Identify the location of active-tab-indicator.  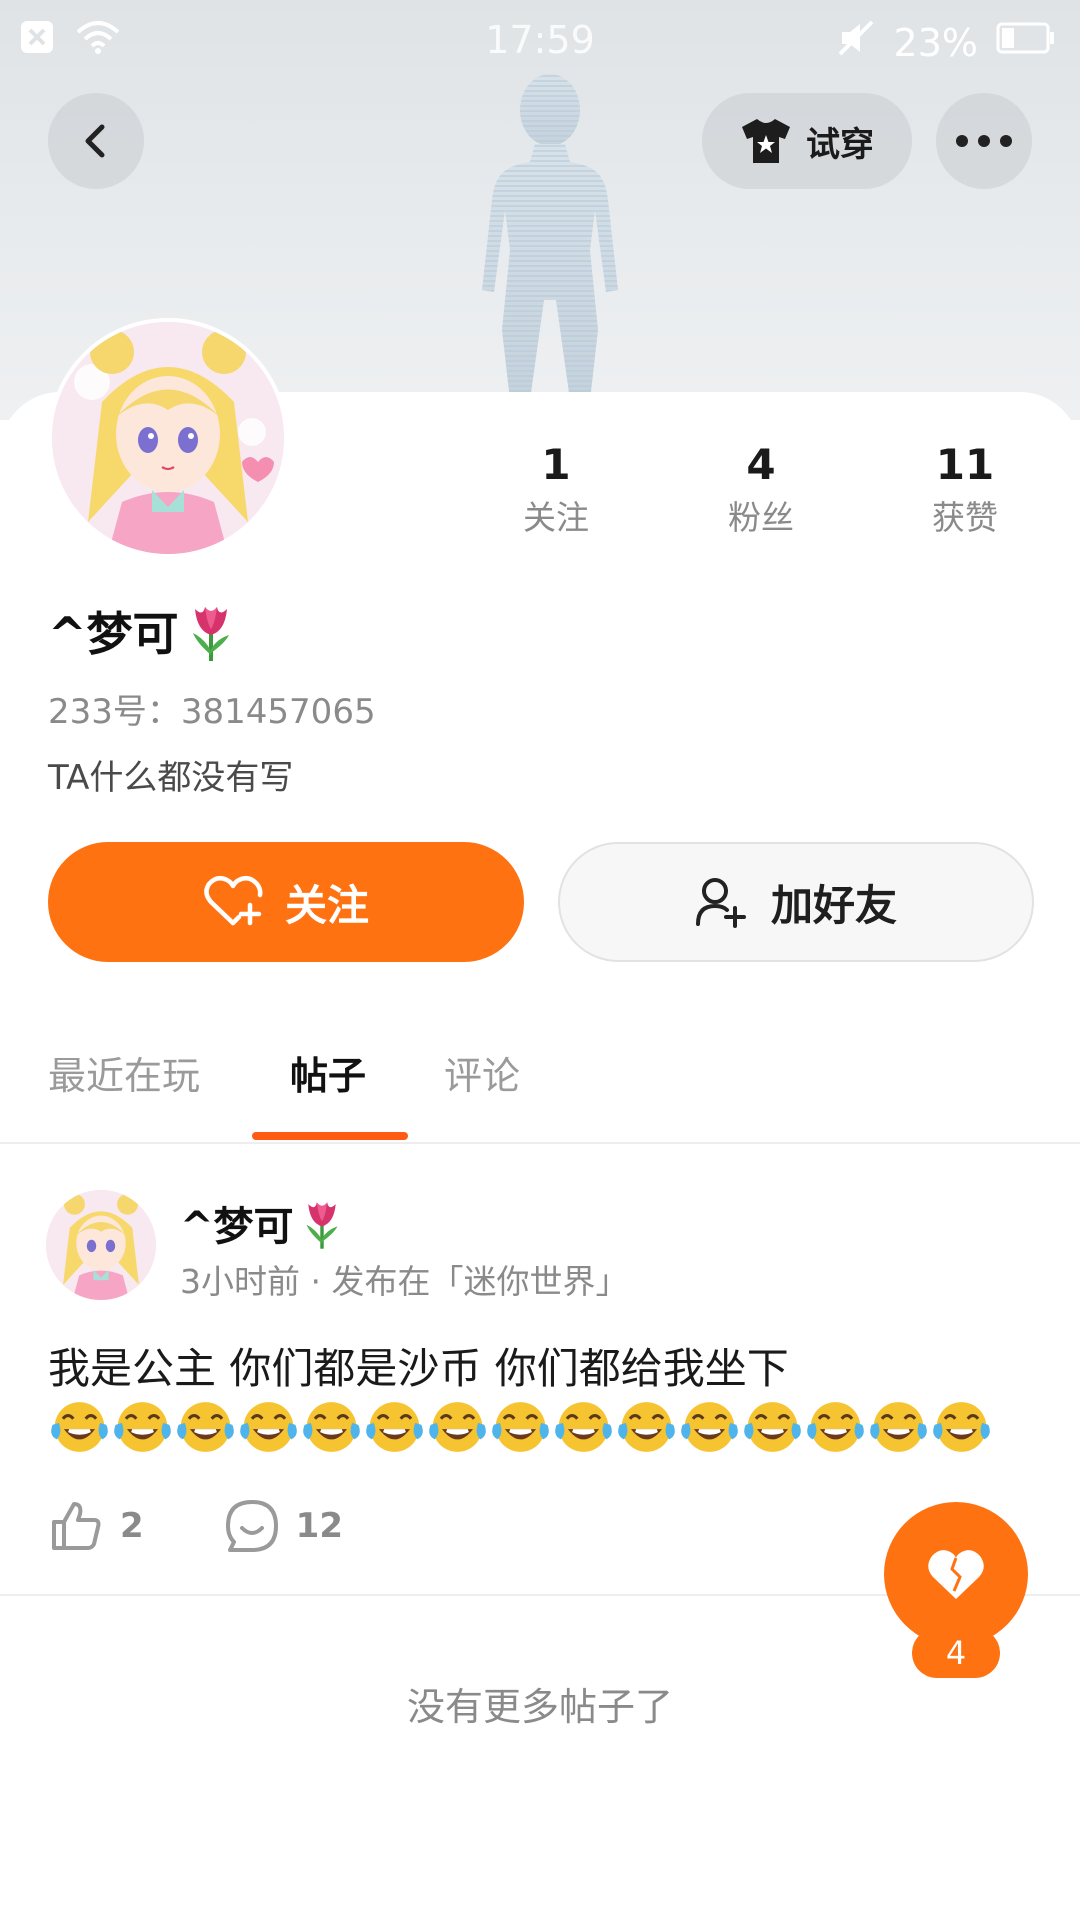
(330, 1136).